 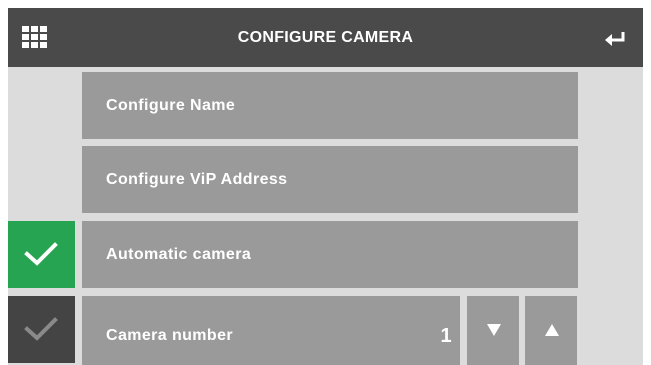 I want to click on page-title: CONFIGURE CAMERA, so click(x=325, y=37).